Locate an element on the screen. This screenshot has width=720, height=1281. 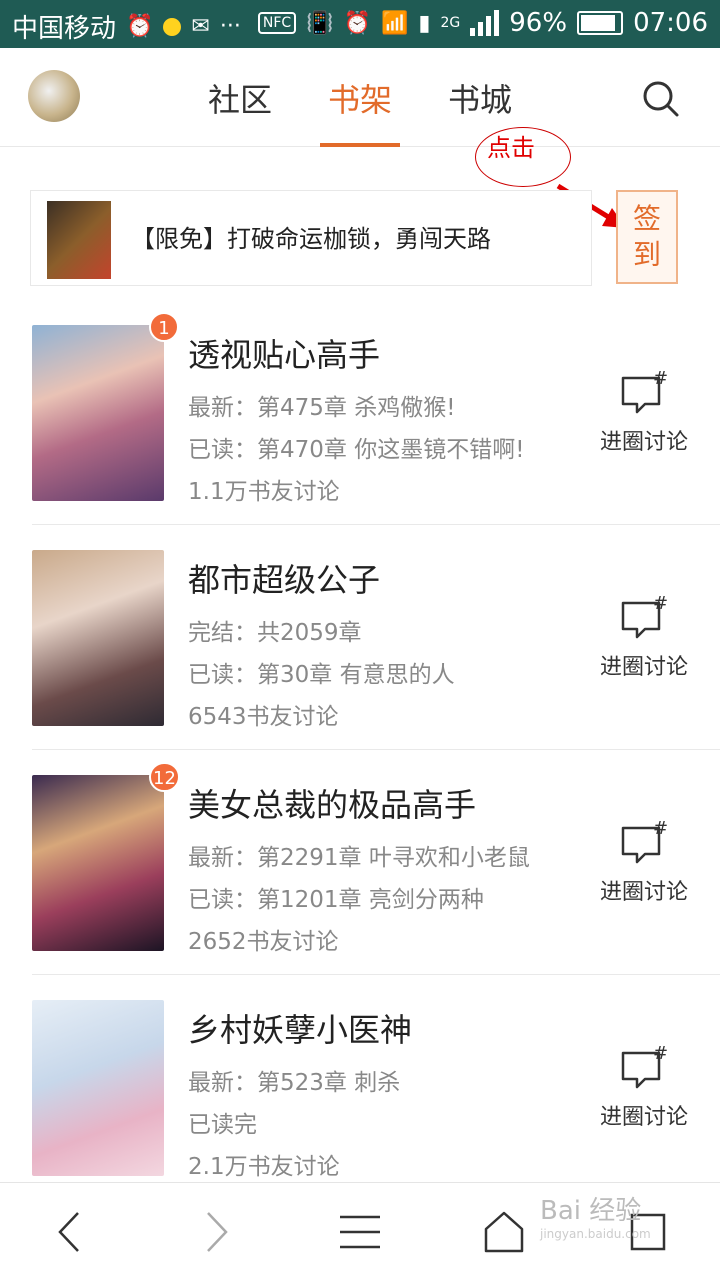
clock: 07:06 is located at coordinates (670, 23).